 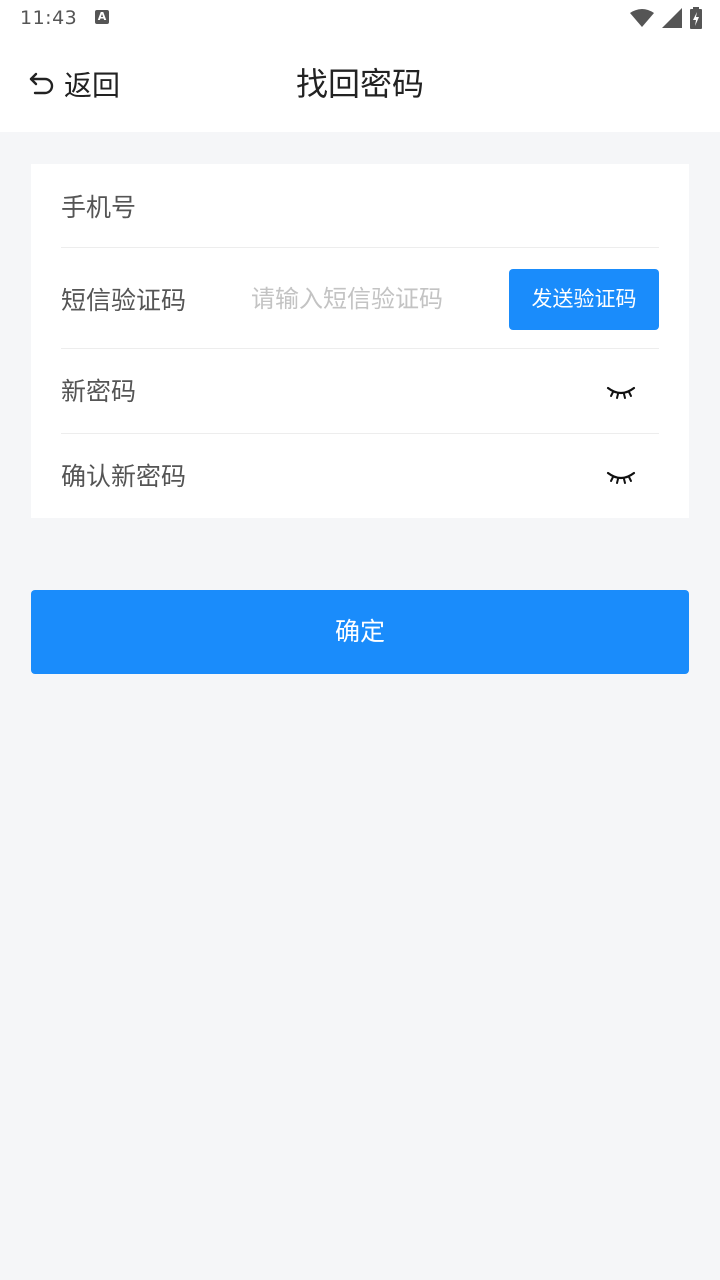 What do you see at coordinates (642, 18) in the screenshot?
I see `wifi-icon` at bounding box center [642, 18].